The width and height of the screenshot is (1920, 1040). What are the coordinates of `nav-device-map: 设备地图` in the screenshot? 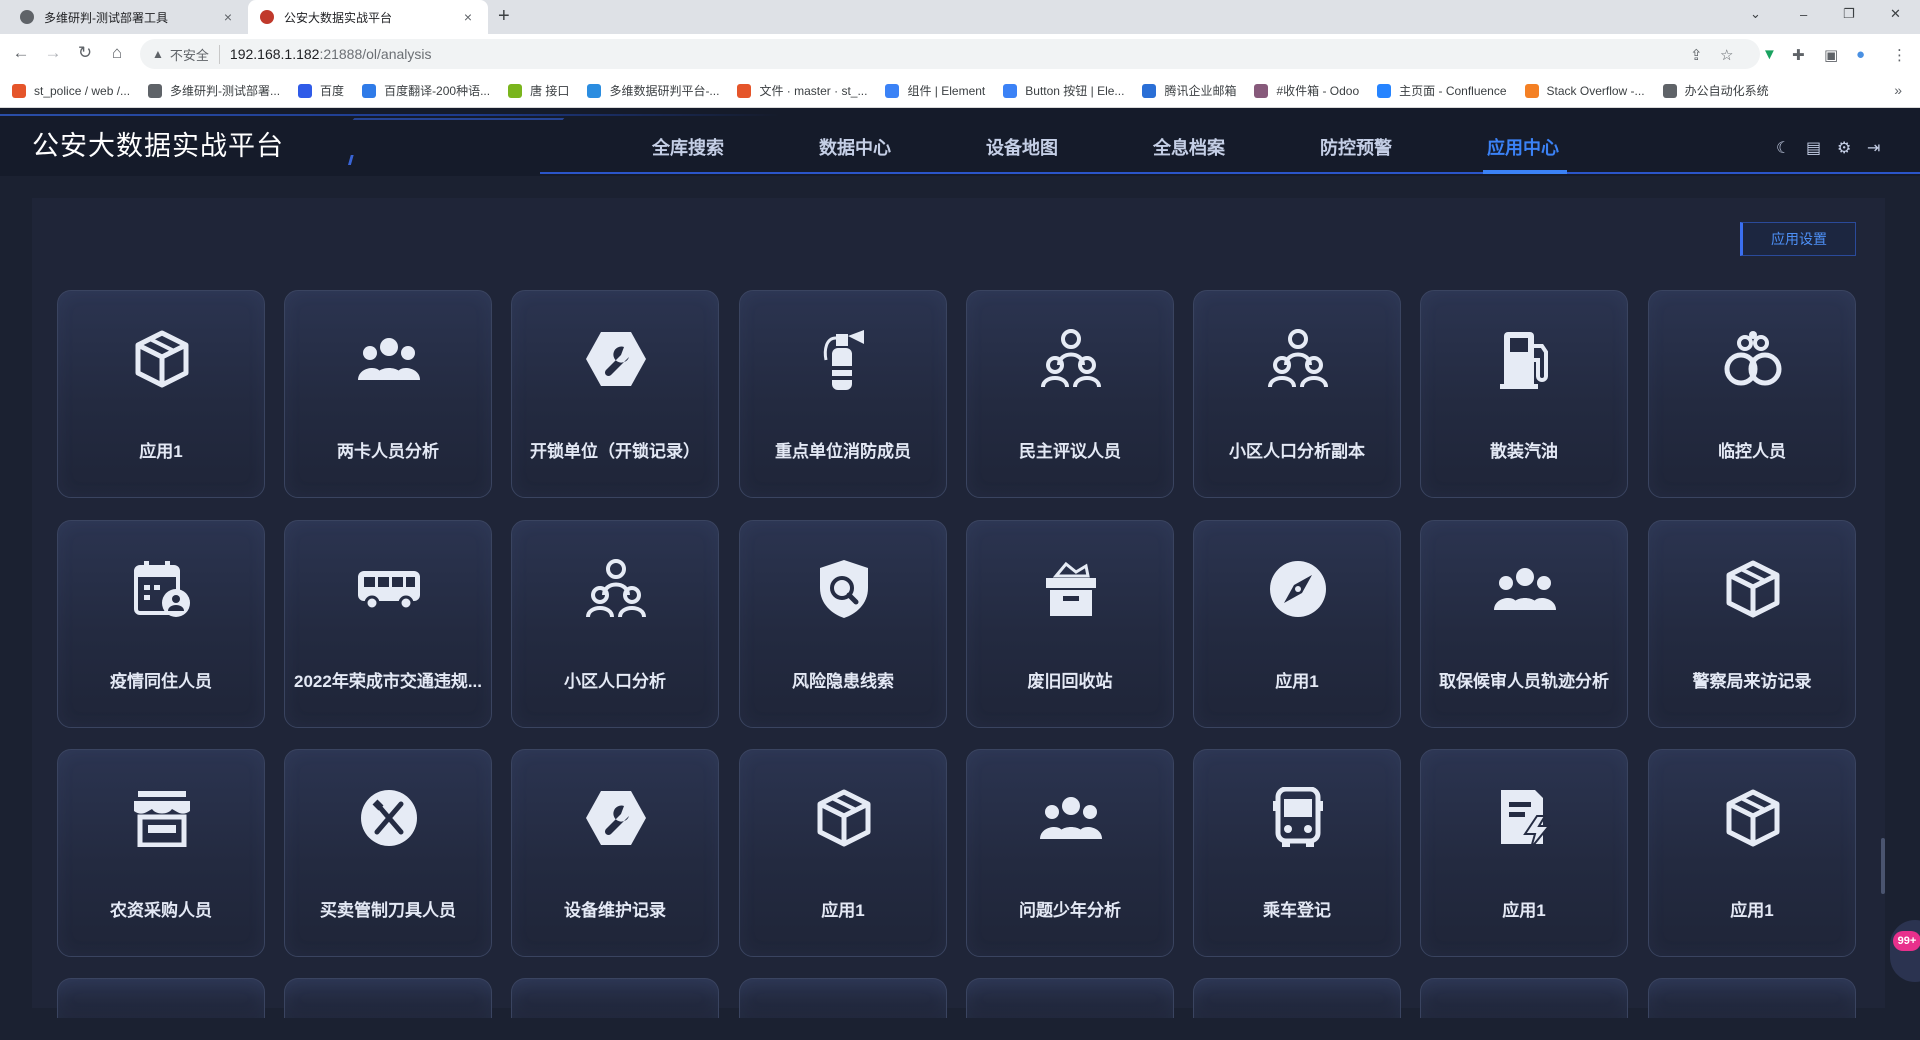 It's located at (1022, 147).